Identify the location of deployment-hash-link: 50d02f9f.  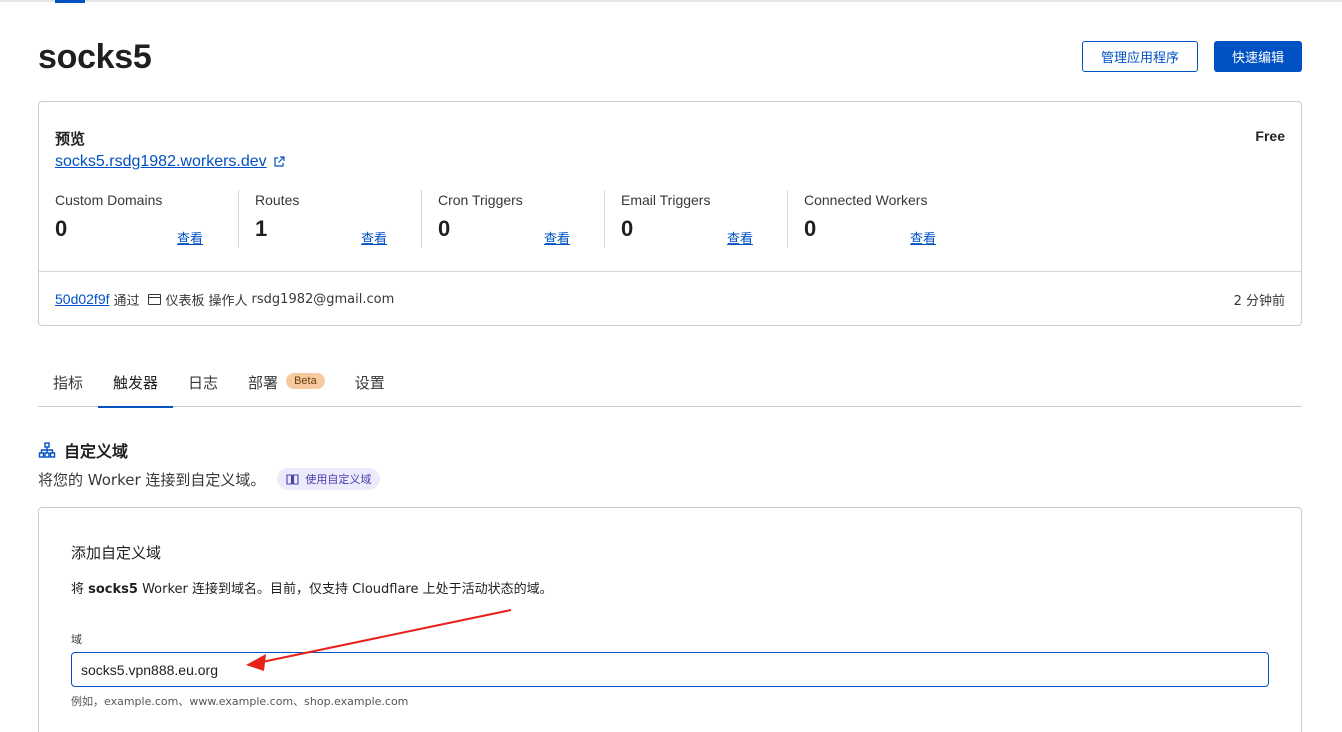
(82, 299).